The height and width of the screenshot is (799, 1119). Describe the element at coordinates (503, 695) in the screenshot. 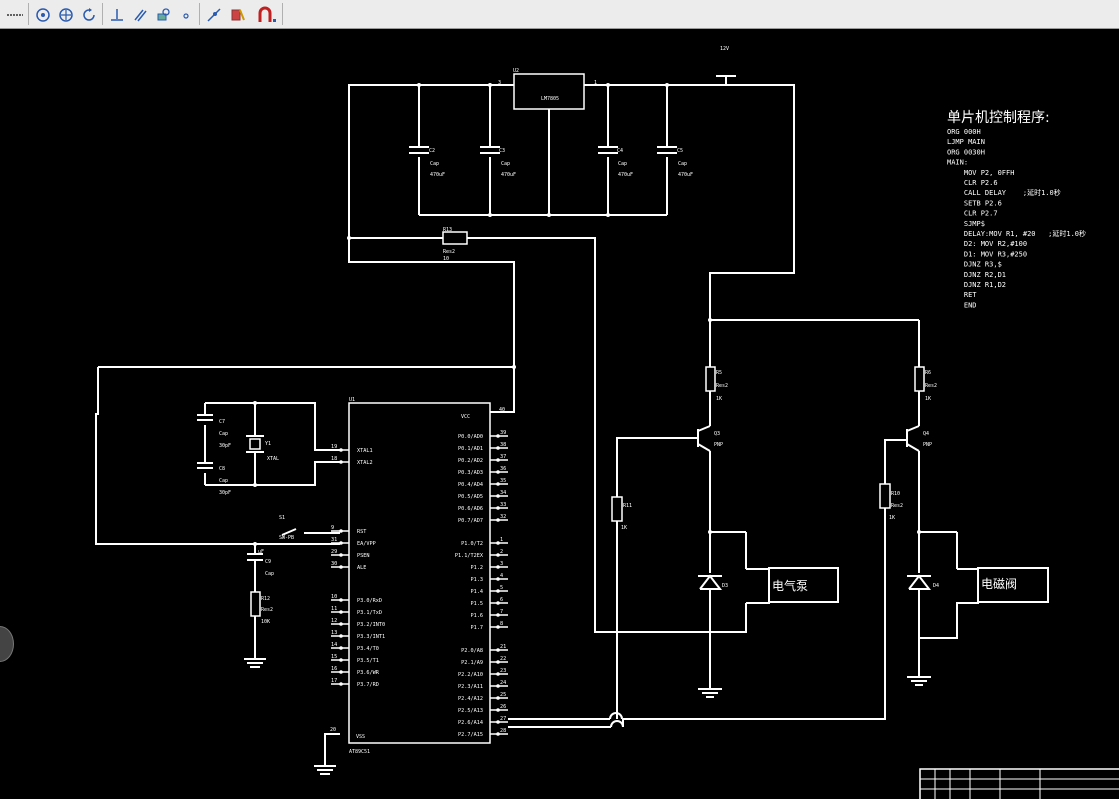

I see `mcu-pin-number: 25` at that location.